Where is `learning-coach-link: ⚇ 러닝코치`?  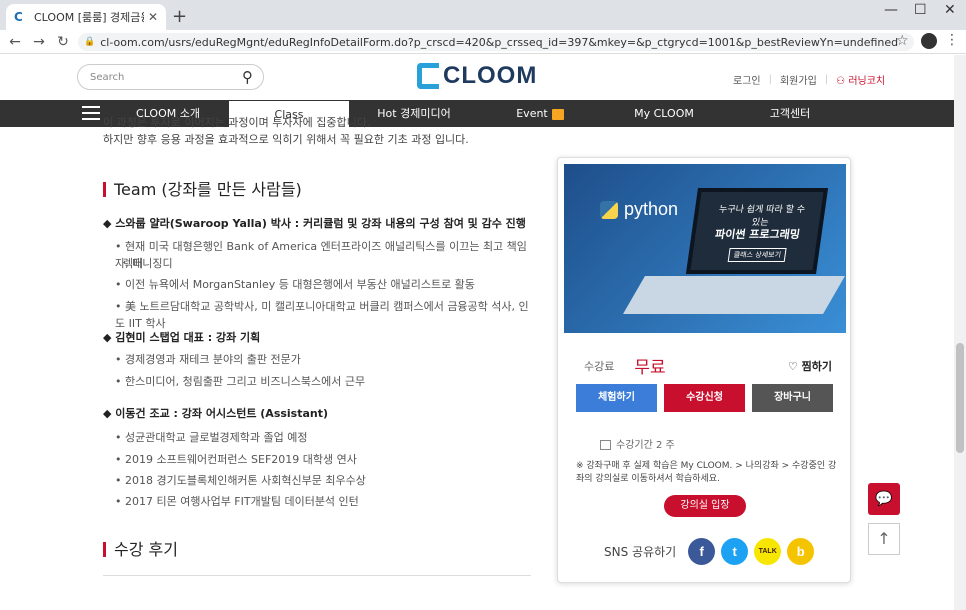
learning-coach-link: ⚇ 러닝코치 is located at coordinates (860, 79).